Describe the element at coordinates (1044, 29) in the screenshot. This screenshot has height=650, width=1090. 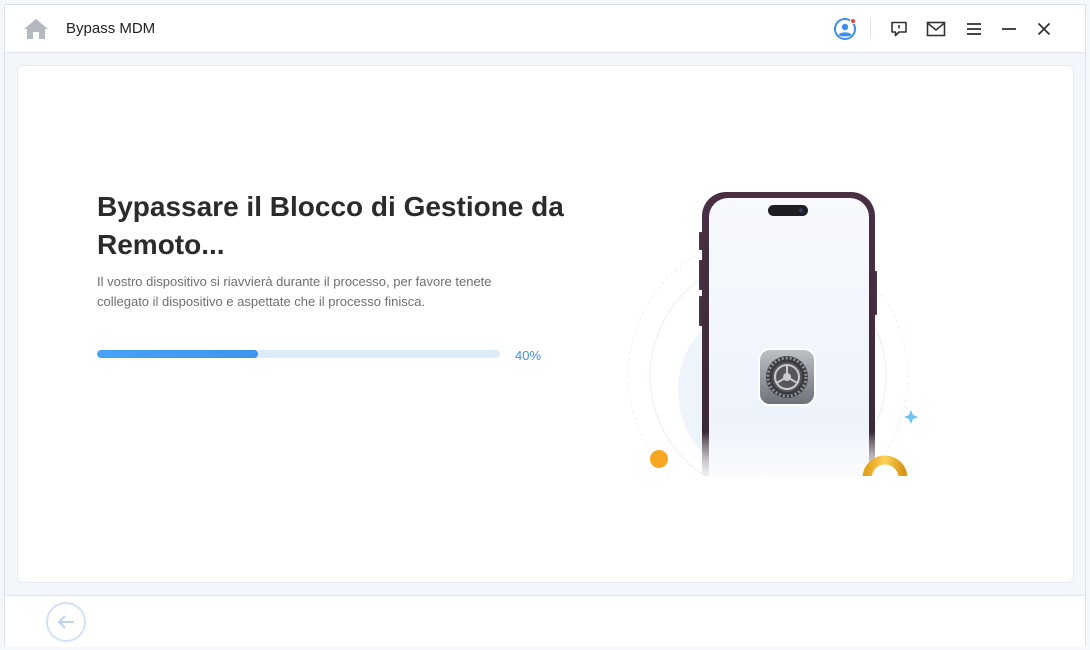
I see `close-icon` at that location.